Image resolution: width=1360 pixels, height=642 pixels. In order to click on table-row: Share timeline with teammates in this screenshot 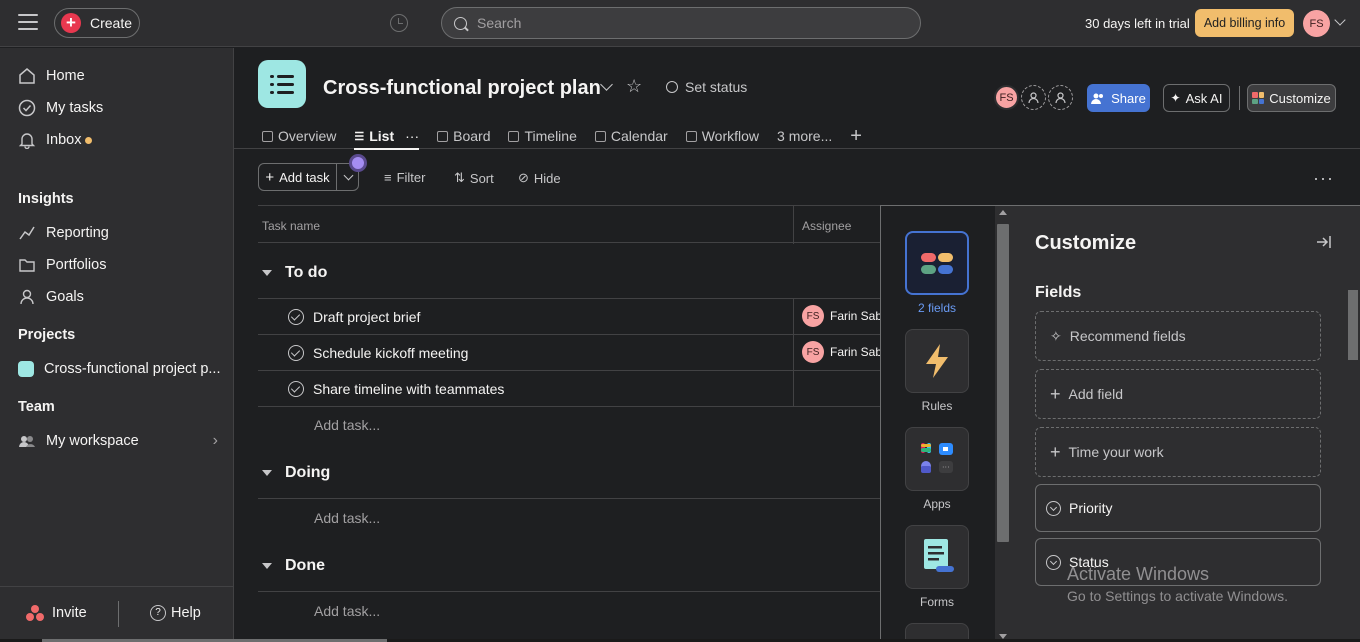, I will do `click(569, 389)`.